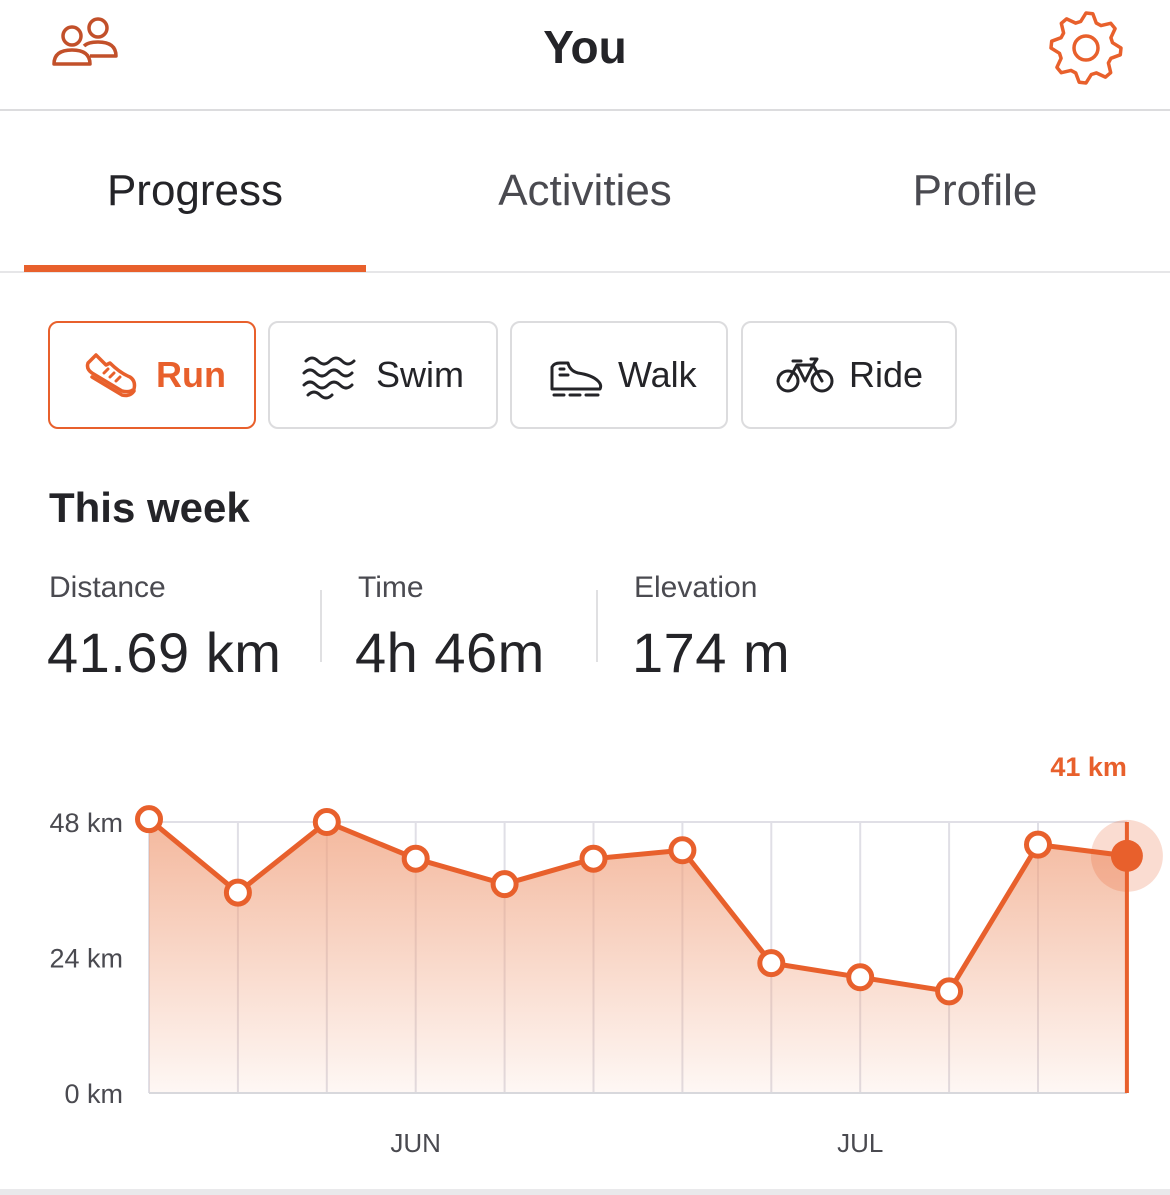  I want to click on sport-button-walk: Walk, so click(619, 375).